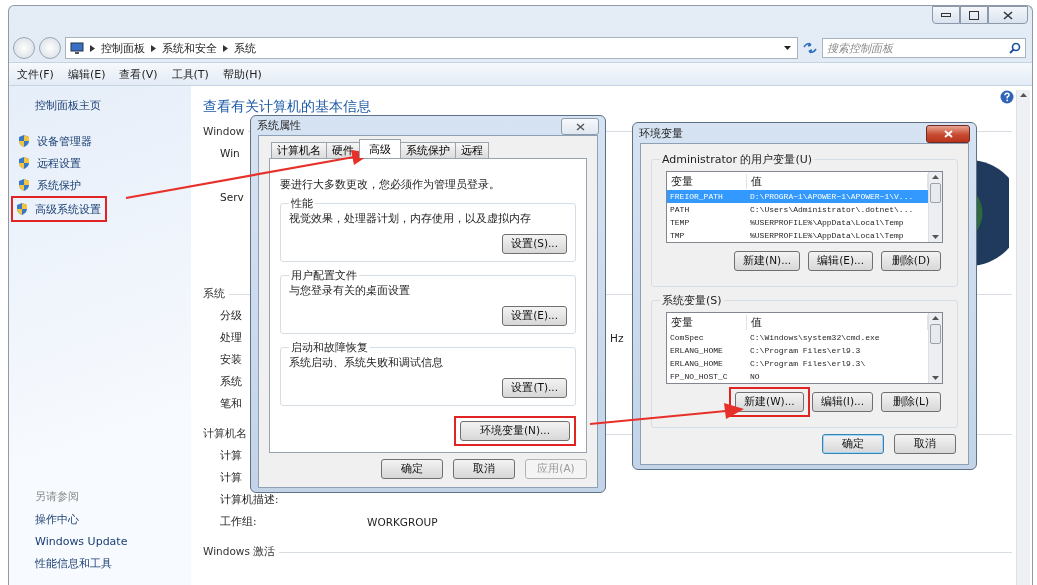 This screenshot has height=585, width=1037. I want to click on refresh-icon, so click(810, 48).